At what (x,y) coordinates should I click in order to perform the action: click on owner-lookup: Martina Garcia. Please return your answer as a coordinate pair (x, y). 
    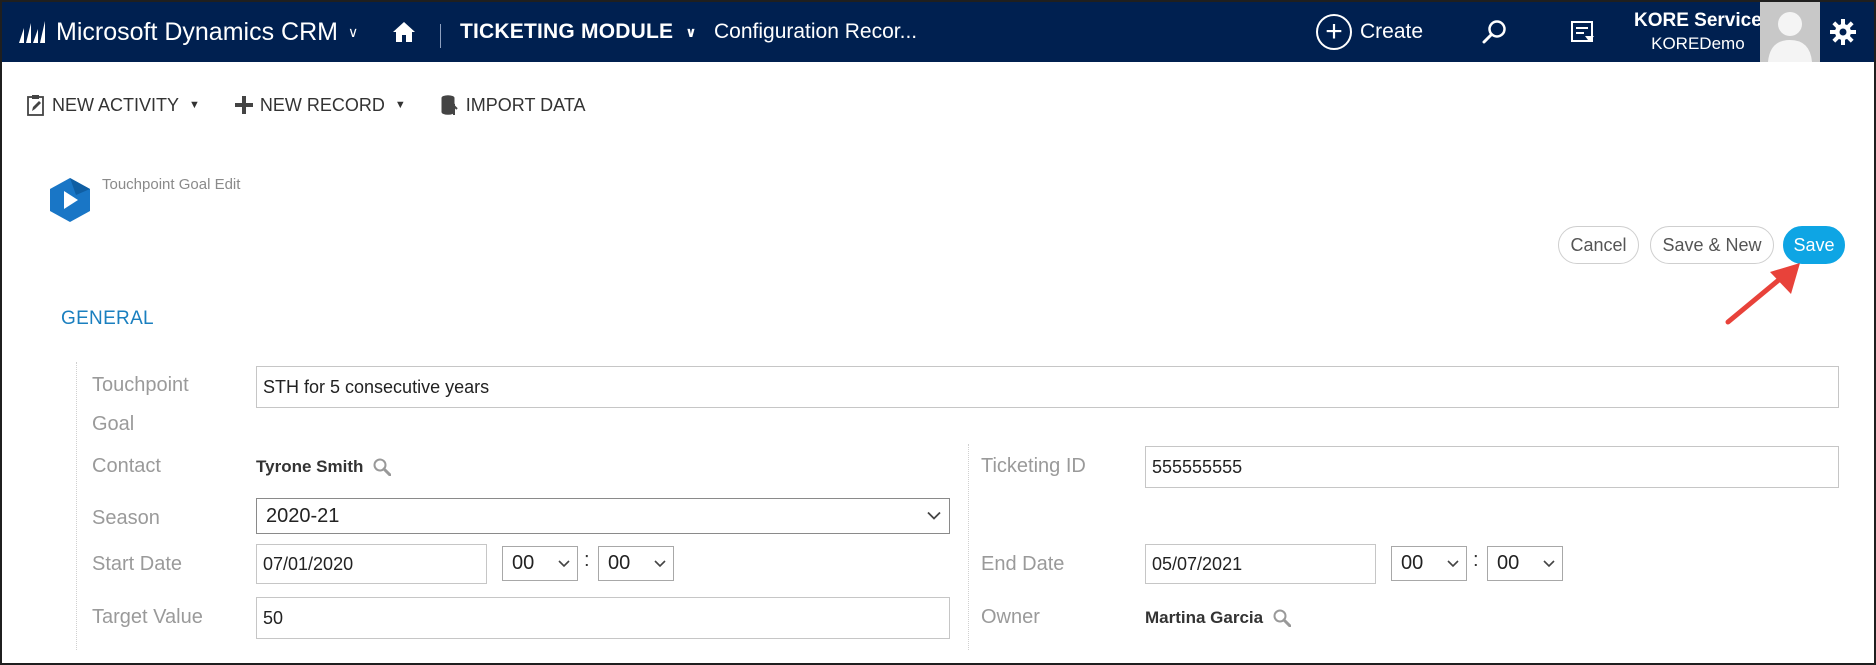
    Looking at the image, I should click on (1218, 618).